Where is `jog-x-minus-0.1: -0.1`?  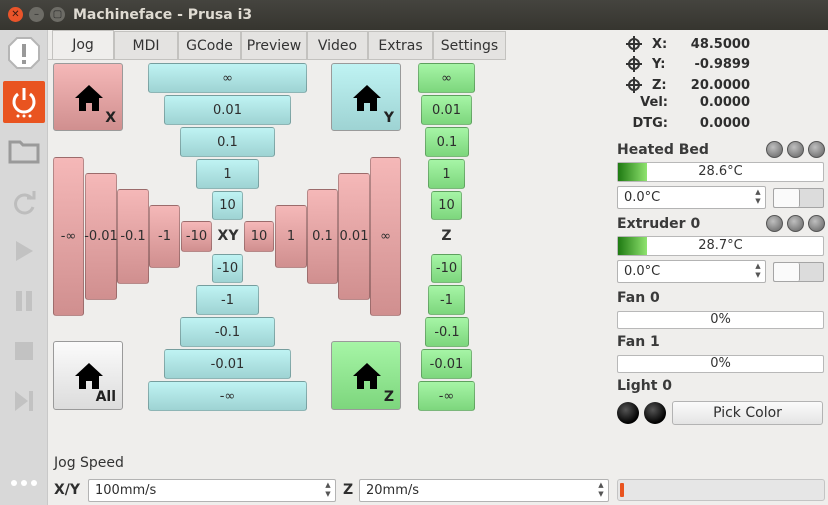
jog-x-minus-0.1: -0.1 is located at coordinates (133, 236).